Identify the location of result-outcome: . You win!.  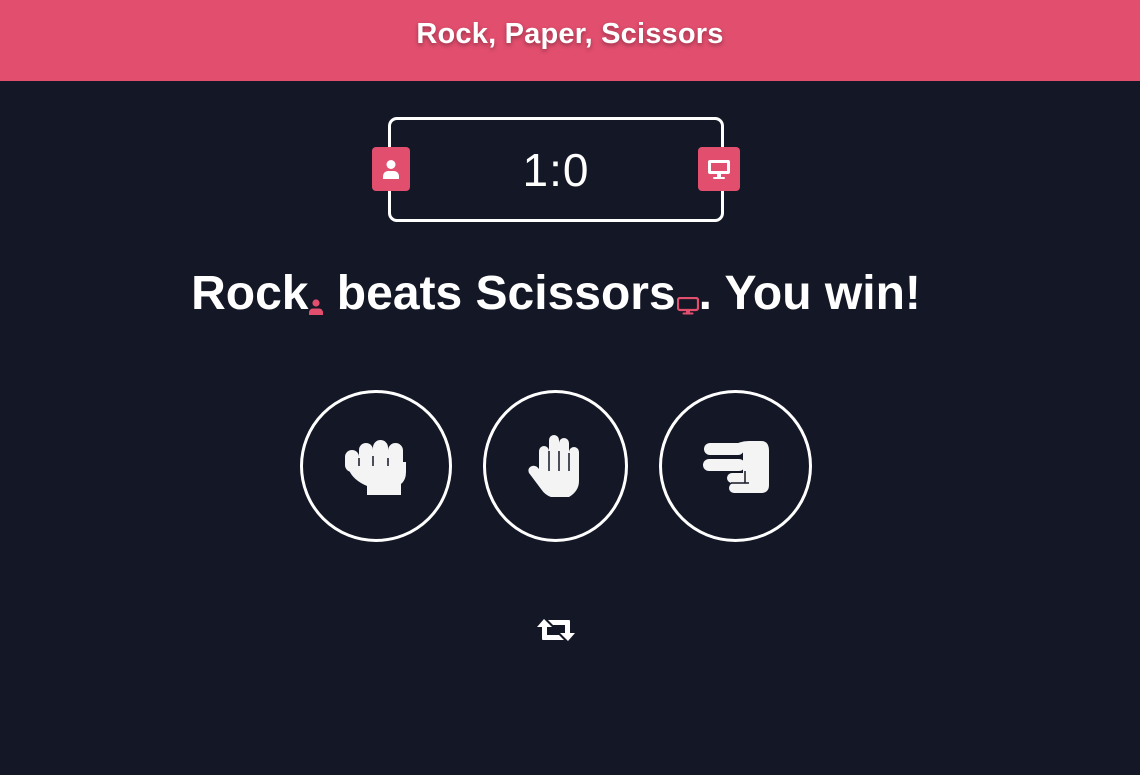
(809, 293).